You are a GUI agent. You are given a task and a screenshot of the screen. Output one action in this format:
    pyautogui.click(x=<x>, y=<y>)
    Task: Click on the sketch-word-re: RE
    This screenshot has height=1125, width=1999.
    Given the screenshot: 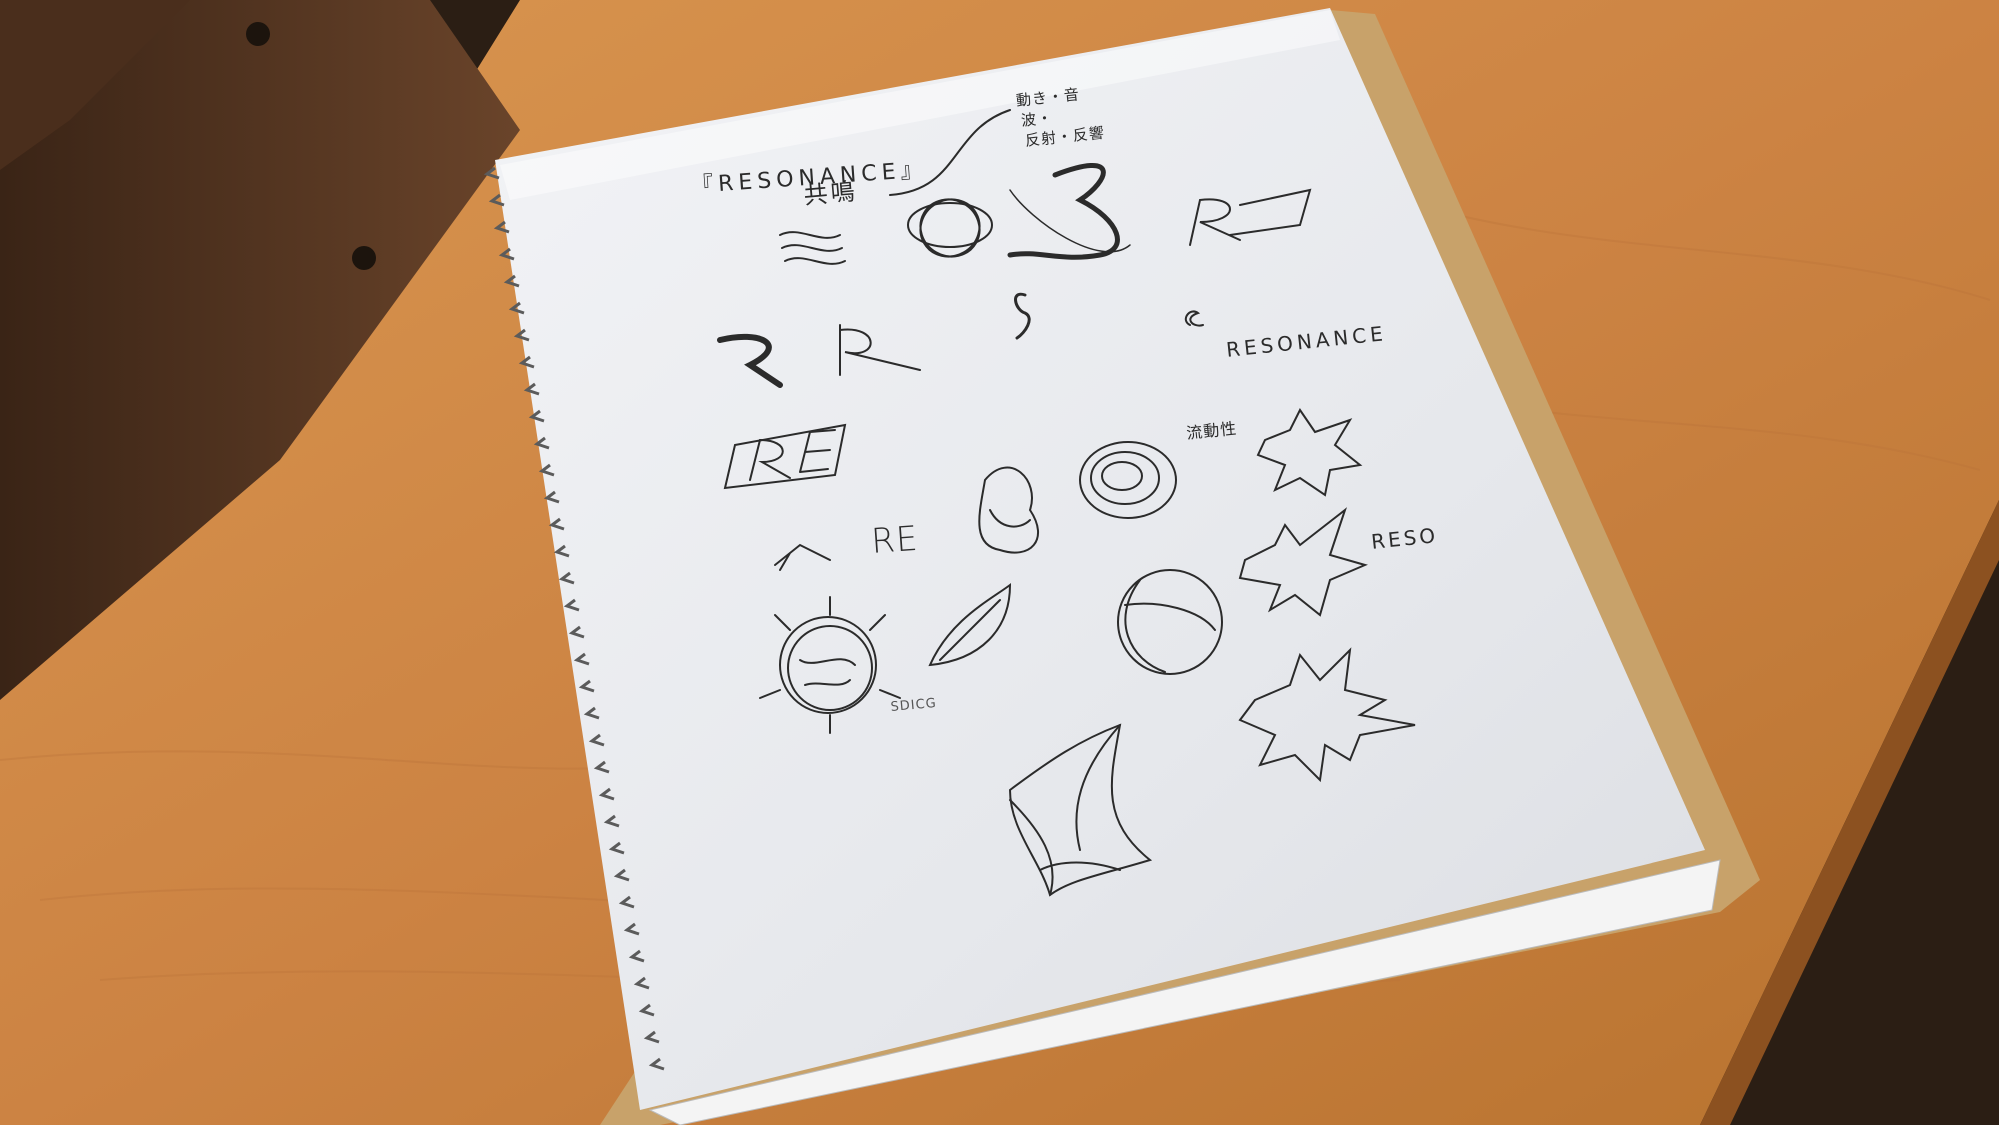 What is the action you would take?
    pyautogui.click(x=895, y=540)
    